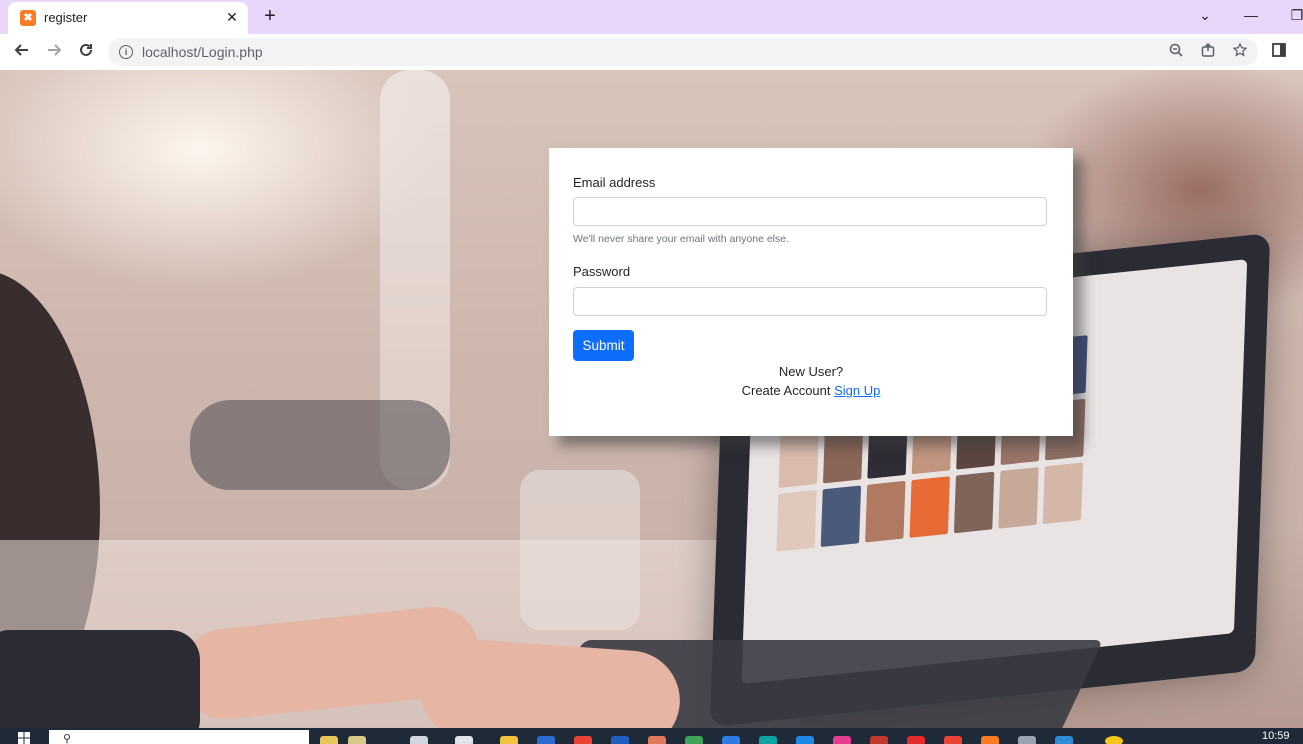  Describe the element at coordinates (232, 17) in the screenshot. I see `tab-close-icon: ✕` at that location.